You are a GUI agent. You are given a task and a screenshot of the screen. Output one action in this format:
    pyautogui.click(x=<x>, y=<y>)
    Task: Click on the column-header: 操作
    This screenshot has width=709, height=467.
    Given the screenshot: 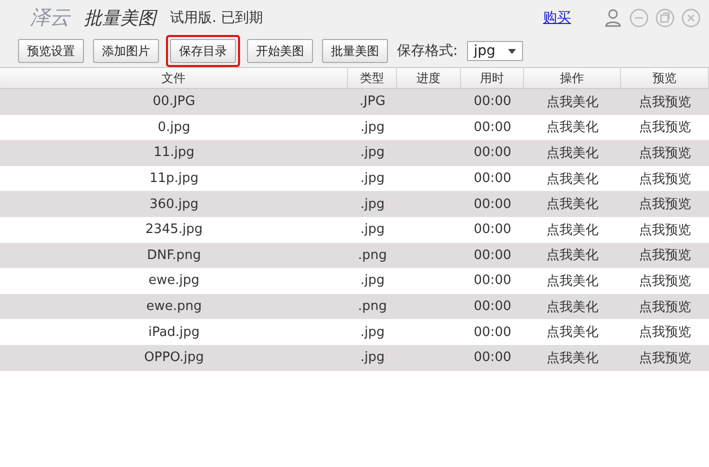 What is the action you would take?
    pyautogui.click(x=572, y=78)
    